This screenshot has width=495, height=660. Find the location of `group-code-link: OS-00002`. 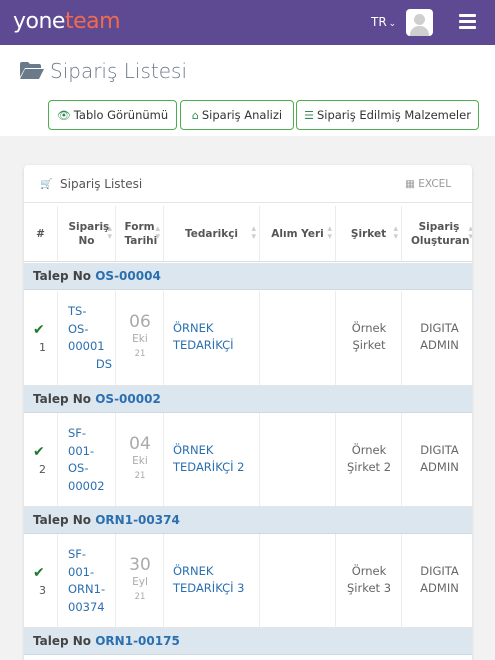

group-code-link: OS-00002 is located at coordinates (128, 399).